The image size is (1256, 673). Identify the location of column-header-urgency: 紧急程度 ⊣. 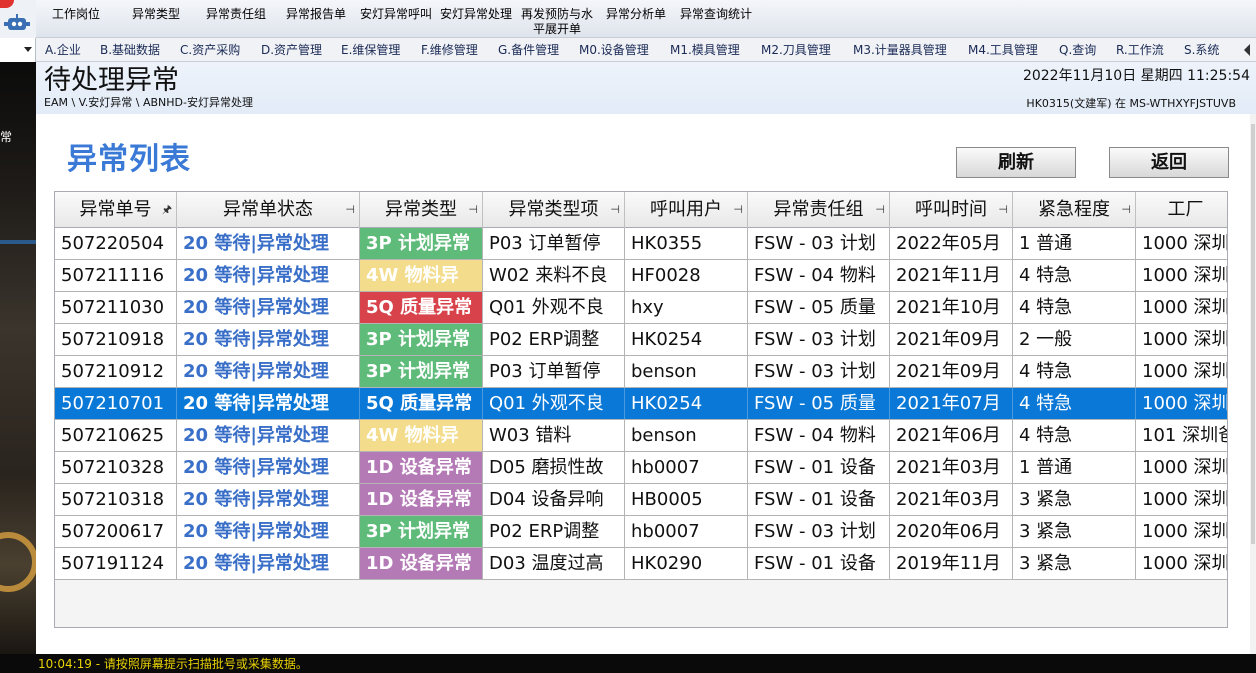
(1074, 210).